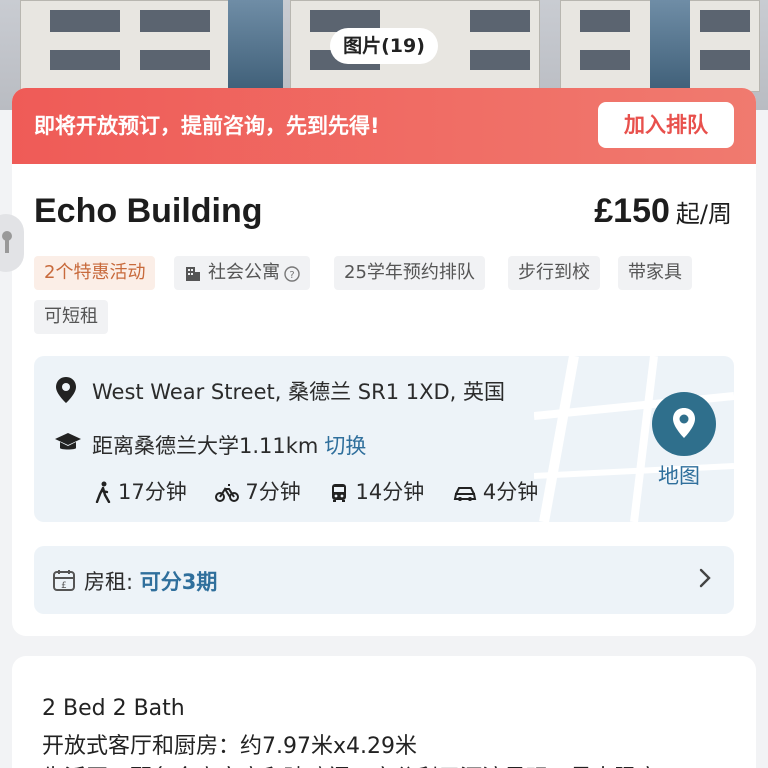 Image resolution: width=768 pixels, height=768 pixels. I want to click on rent-label: 房租: 可分3期, so click(150, 581).